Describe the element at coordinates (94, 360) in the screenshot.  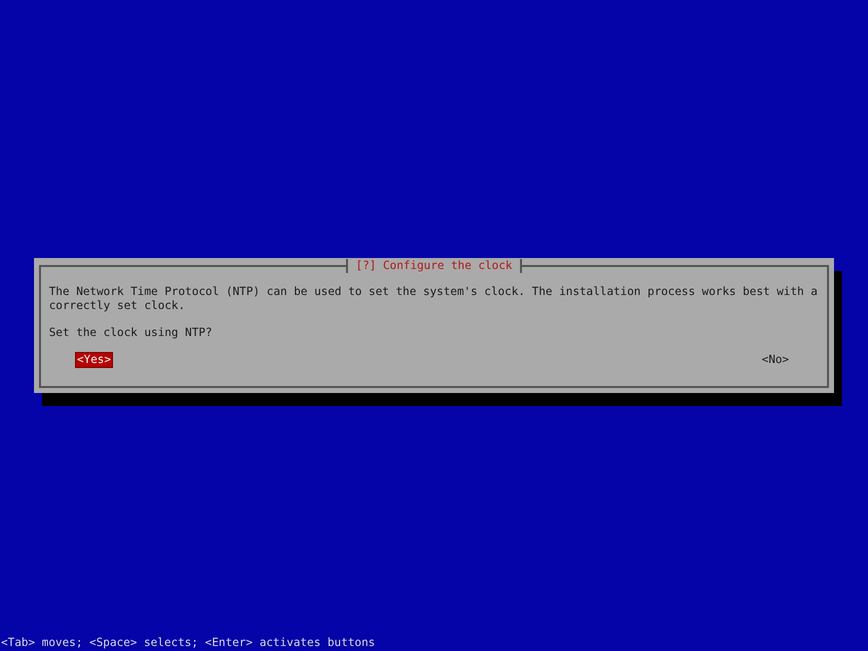
I see `dialog-button: <Yes>` at that location.